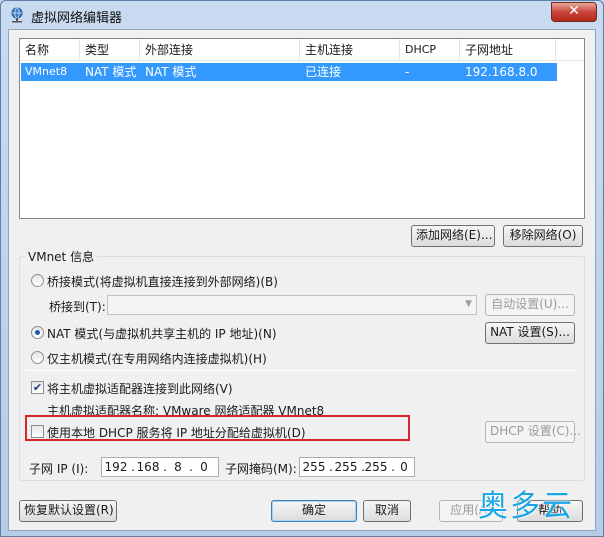  What do you see at coordinates (468, 304) in the screenshot?
I see `chevron-down-icon: ▼` at bounding box center [468, 304].